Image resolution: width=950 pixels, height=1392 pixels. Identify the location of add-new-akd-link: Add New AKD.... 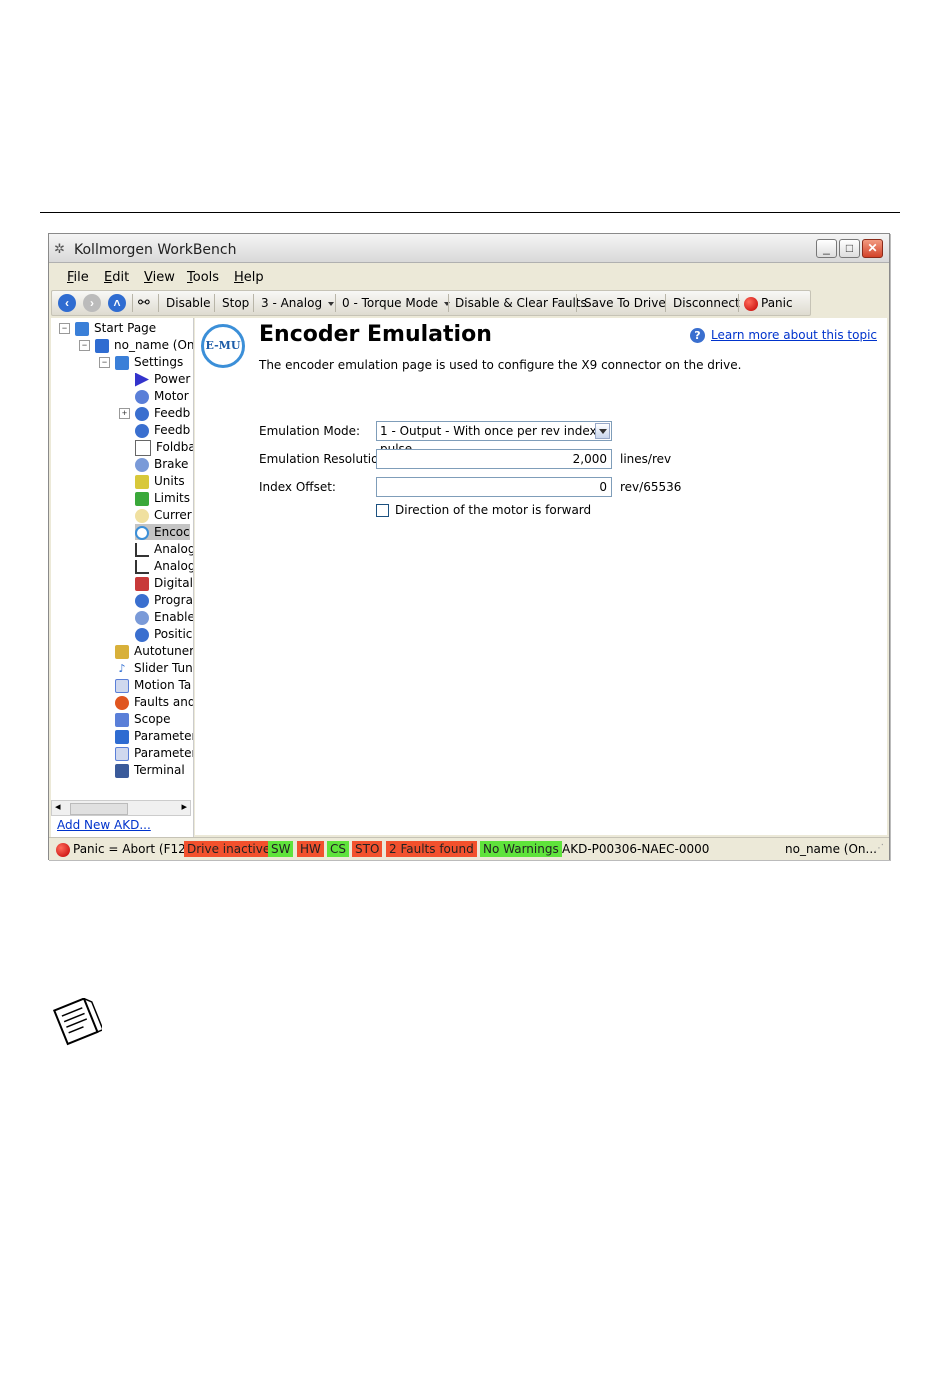
(104, 825).